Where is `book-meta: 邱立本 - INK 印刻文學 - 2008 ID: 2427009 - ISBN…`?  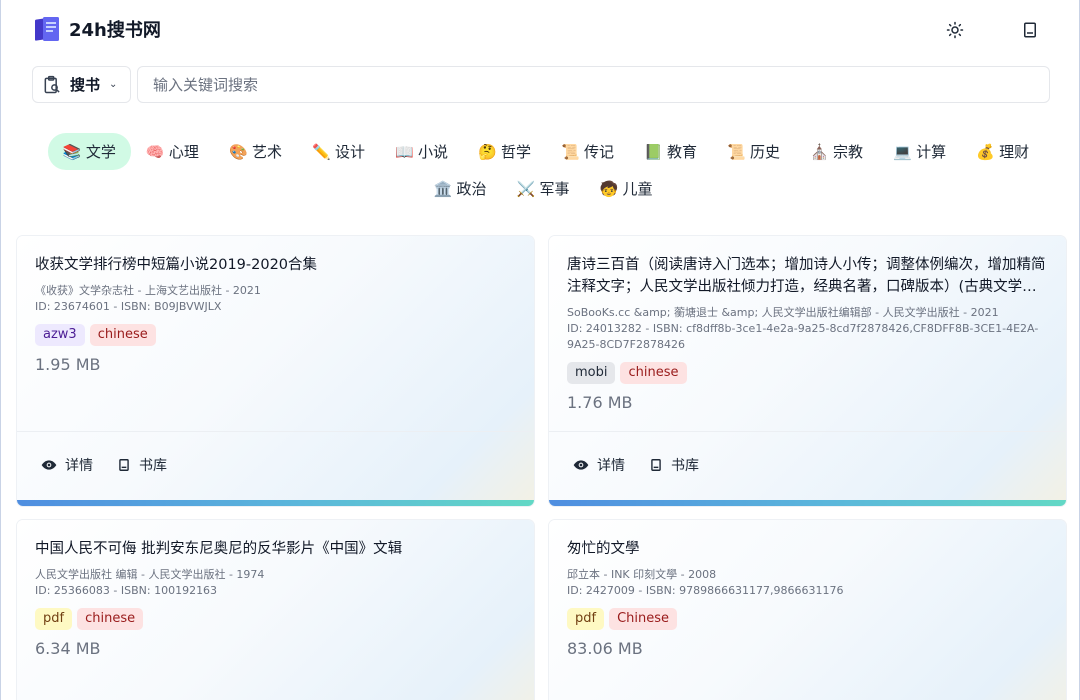 book-meta: 邱立本 - INK 印刻文學 - 2008 ID: 2427009 - ISBN… is located at coordinates (807, 583).